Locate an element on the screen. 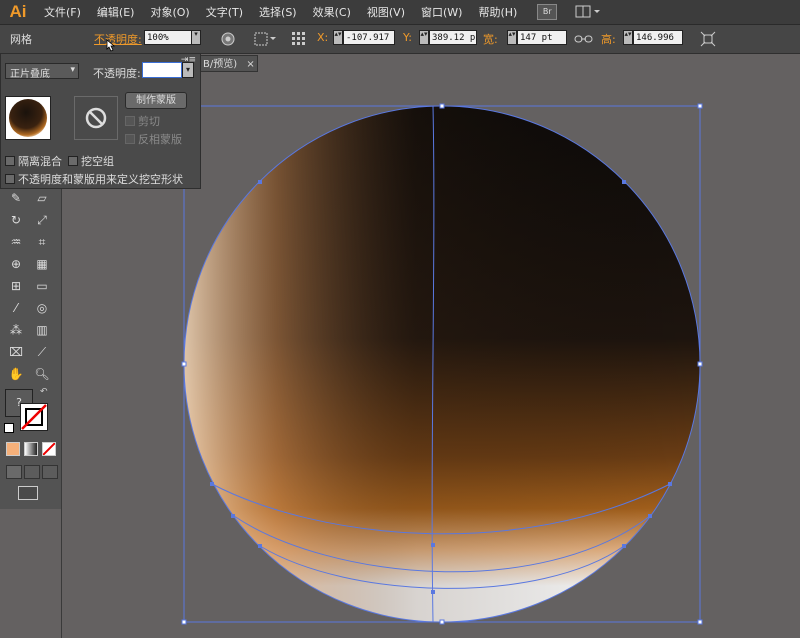 The width and height of the screenshot is (800, 638). make-mask-button: 制作蒙版 is located at coordinates (156, 100).